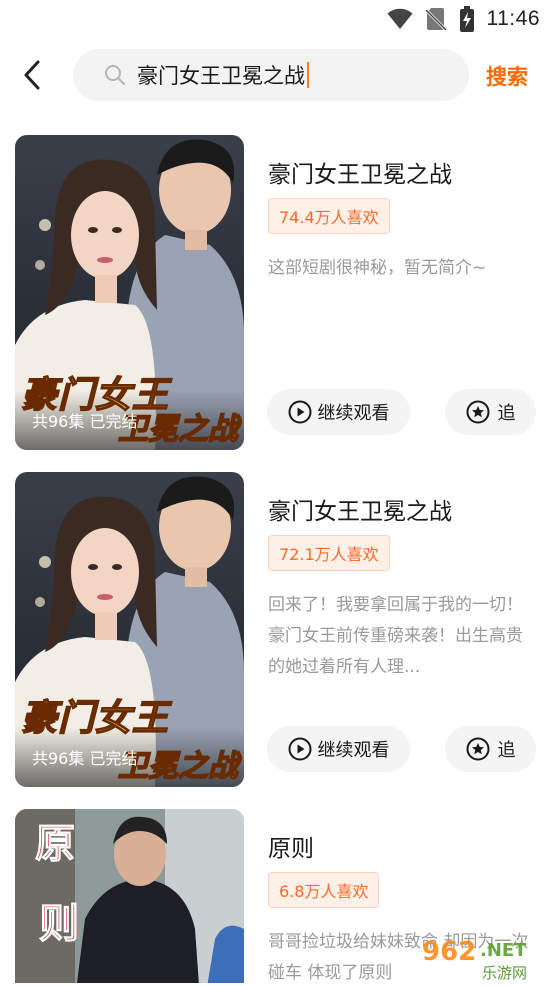 The height and width of the screenshot is (986, 552). I want to click on status-bar: 11:46, so click(276, 19).